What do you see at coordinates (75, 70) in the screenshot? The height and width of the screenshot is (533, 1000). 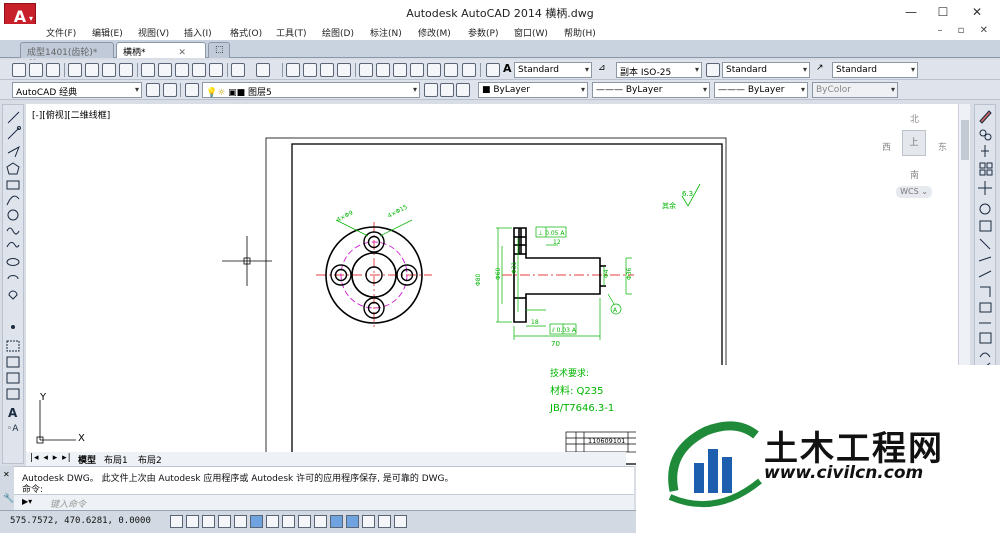 I see `print-icon` at bounding box center [75, 70].